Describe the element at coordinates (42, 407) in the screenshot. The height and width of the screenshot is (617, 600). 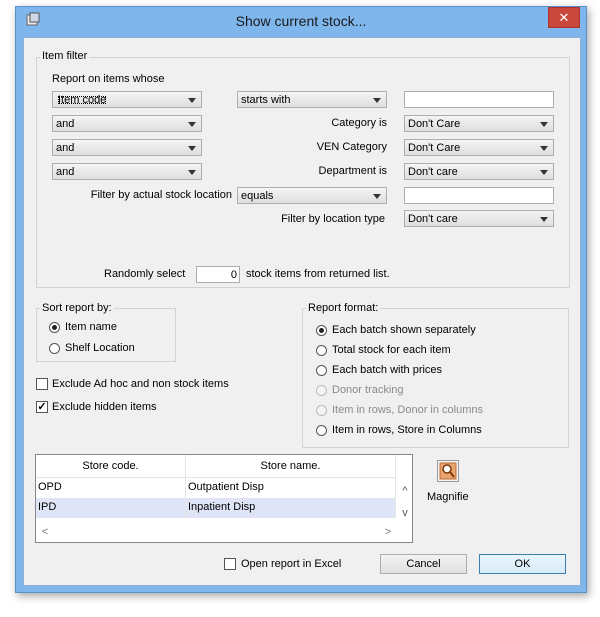
I see `checkbox-checked-icon: ✓` at that location.